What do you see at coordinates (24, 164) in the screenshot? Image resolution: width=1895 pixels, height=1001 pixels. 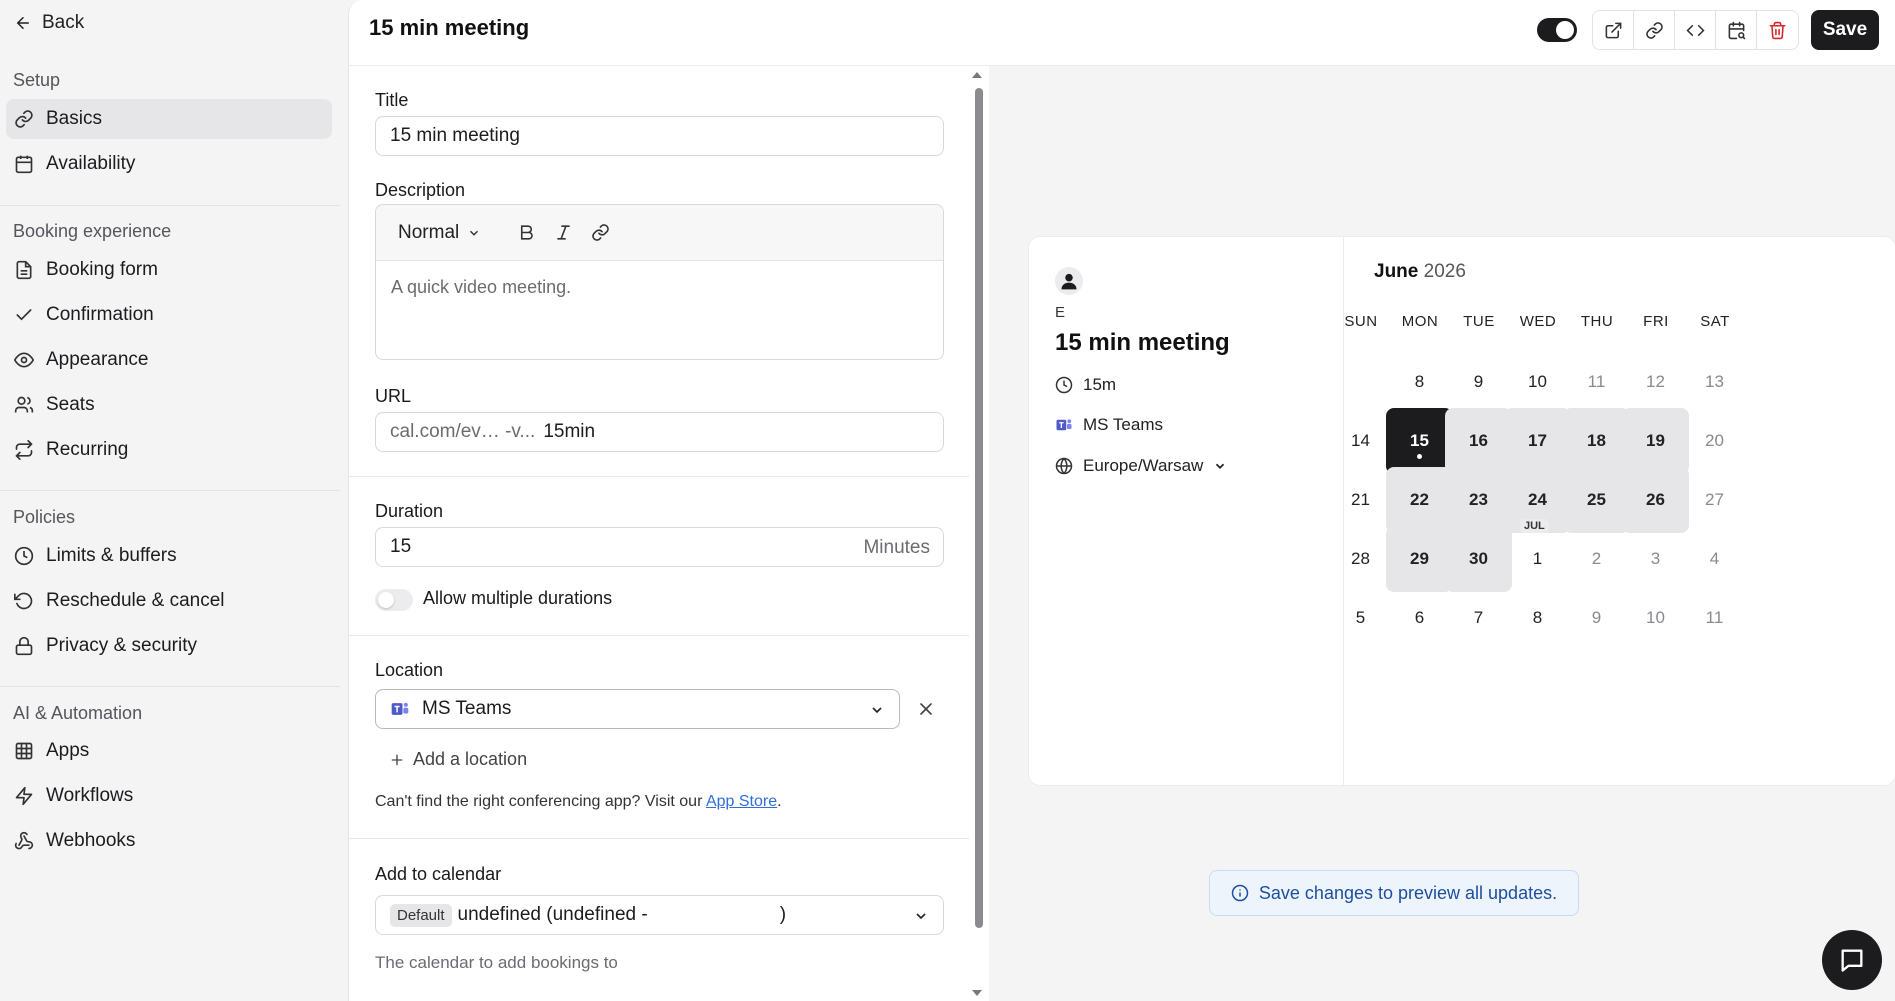 I see `calendar-icon` at bounding box center [24, 164].